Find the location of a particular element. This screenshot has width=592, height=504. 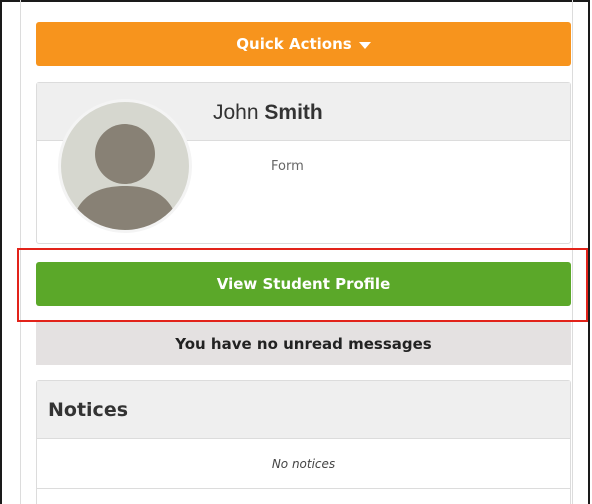

student-last-name: Smith is located at coordinates (293, 112).